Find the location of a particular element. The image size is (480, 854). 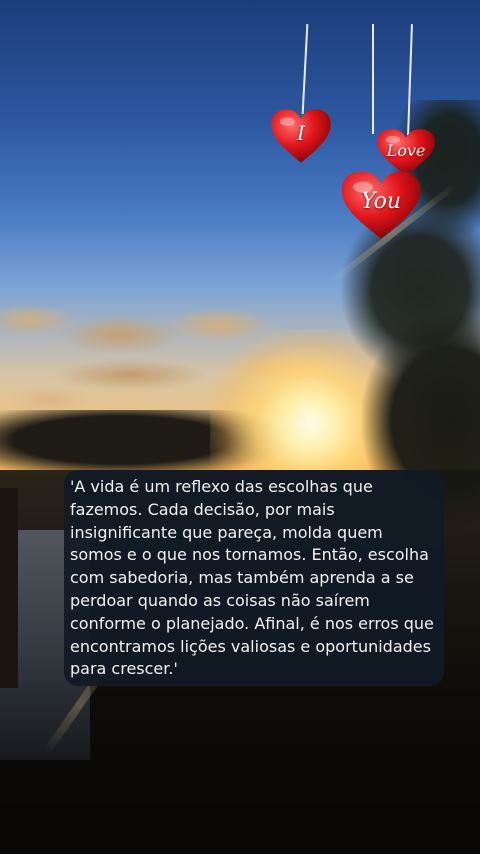

heart-i: I is located at coordinates (301, 136).